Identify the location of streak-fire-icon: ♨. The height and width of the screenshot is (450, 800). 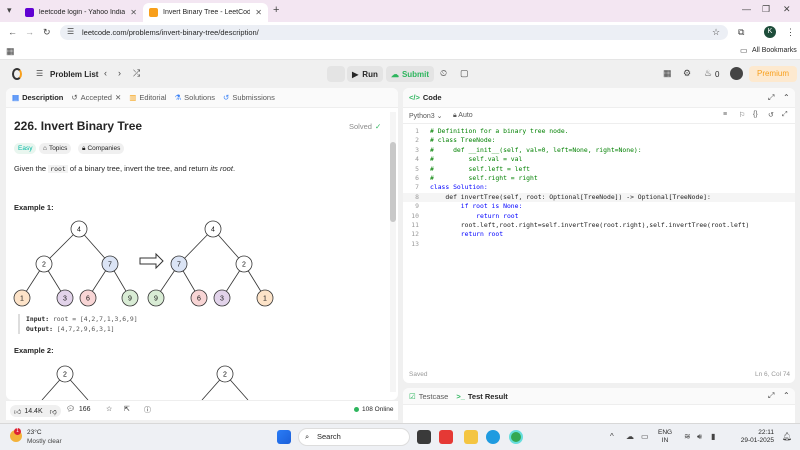
(708, 73).